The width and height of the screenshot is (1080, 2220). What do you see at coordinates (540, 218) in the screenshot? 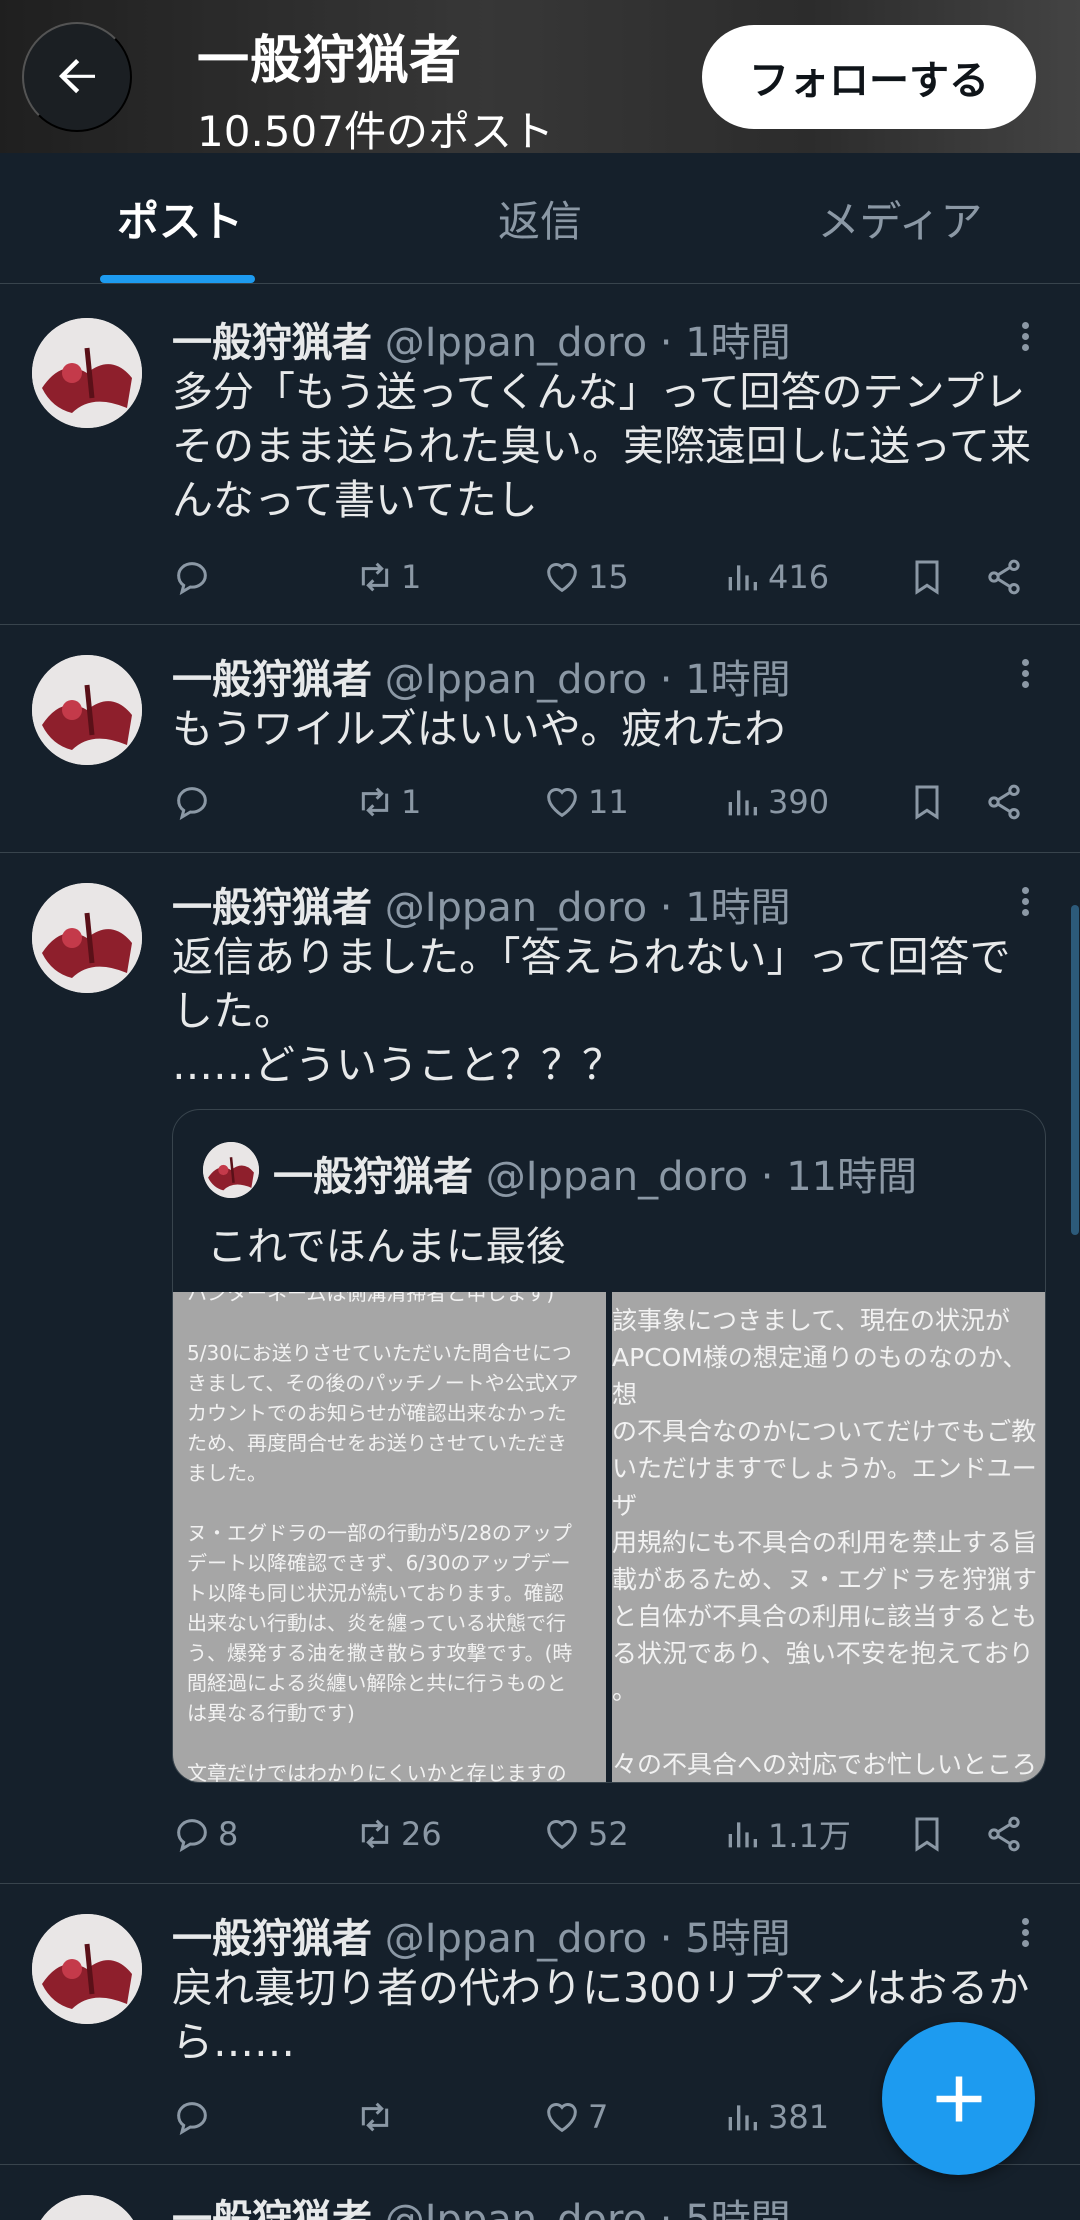
I see `tab-replies: 返信` at bounding box center [540, 218].